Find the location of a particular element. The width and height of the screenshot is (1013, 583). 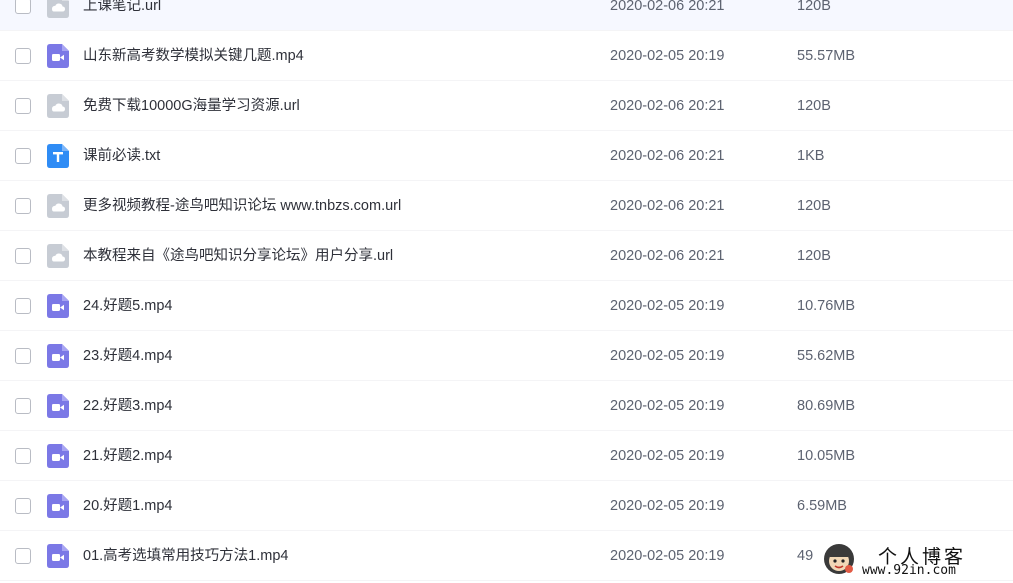

file-row: 山东新高考数学模拟关键几题.mp4 2020-02-05 20:19 55.57MB is located at coordinates (506, 56).